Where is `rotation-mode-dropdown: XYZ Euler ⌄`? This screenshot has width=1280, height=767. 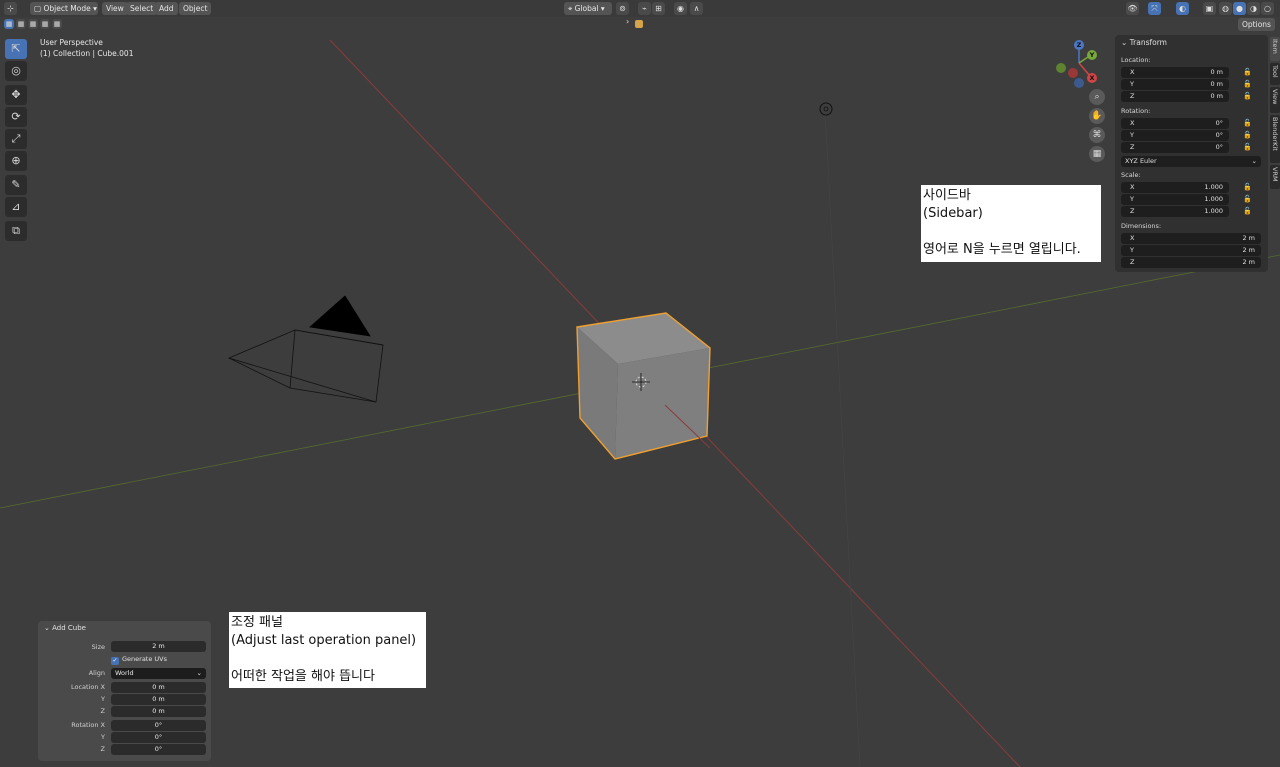 rotation-mode-dropdown: XYZ Euler ⌄ is located at coordinates (1191, 161).